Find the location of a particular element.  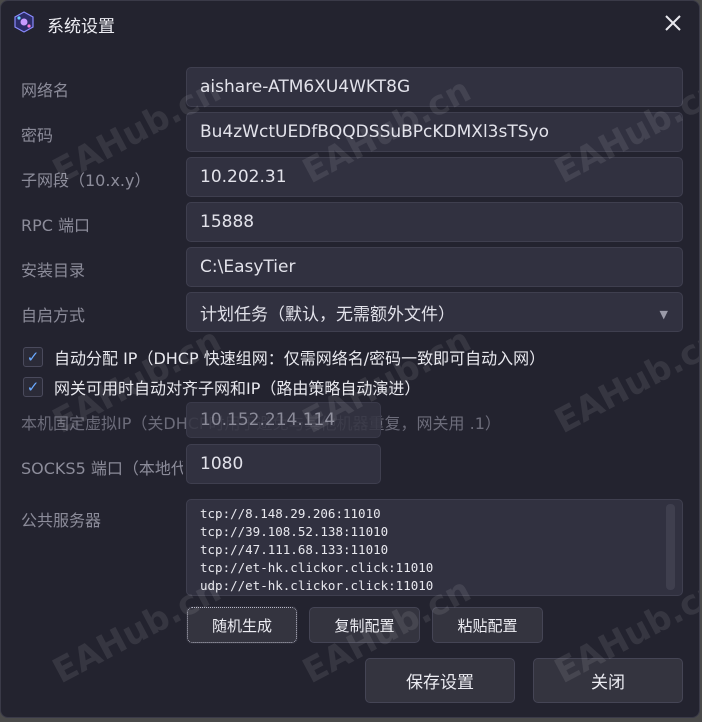

save-settings-button: 保存设置 is located at coordinates (440, 680).